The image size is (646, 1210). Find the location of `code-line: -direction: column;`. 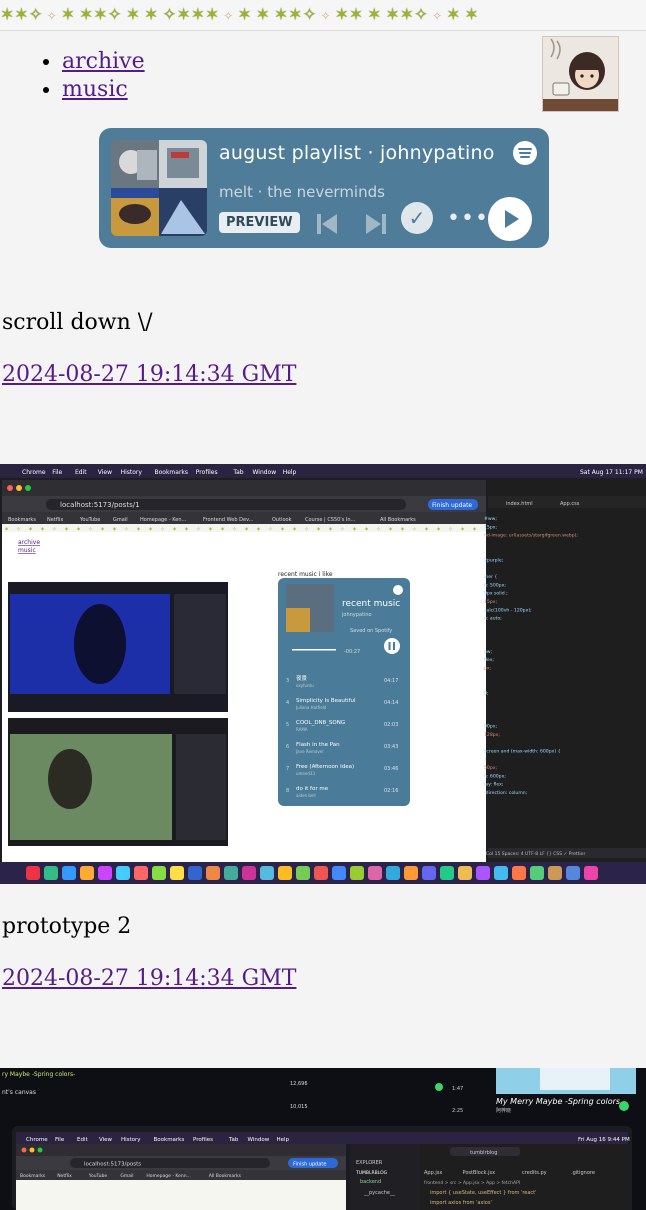

code-line: -direction: column; is located at coordinates (506, 793).